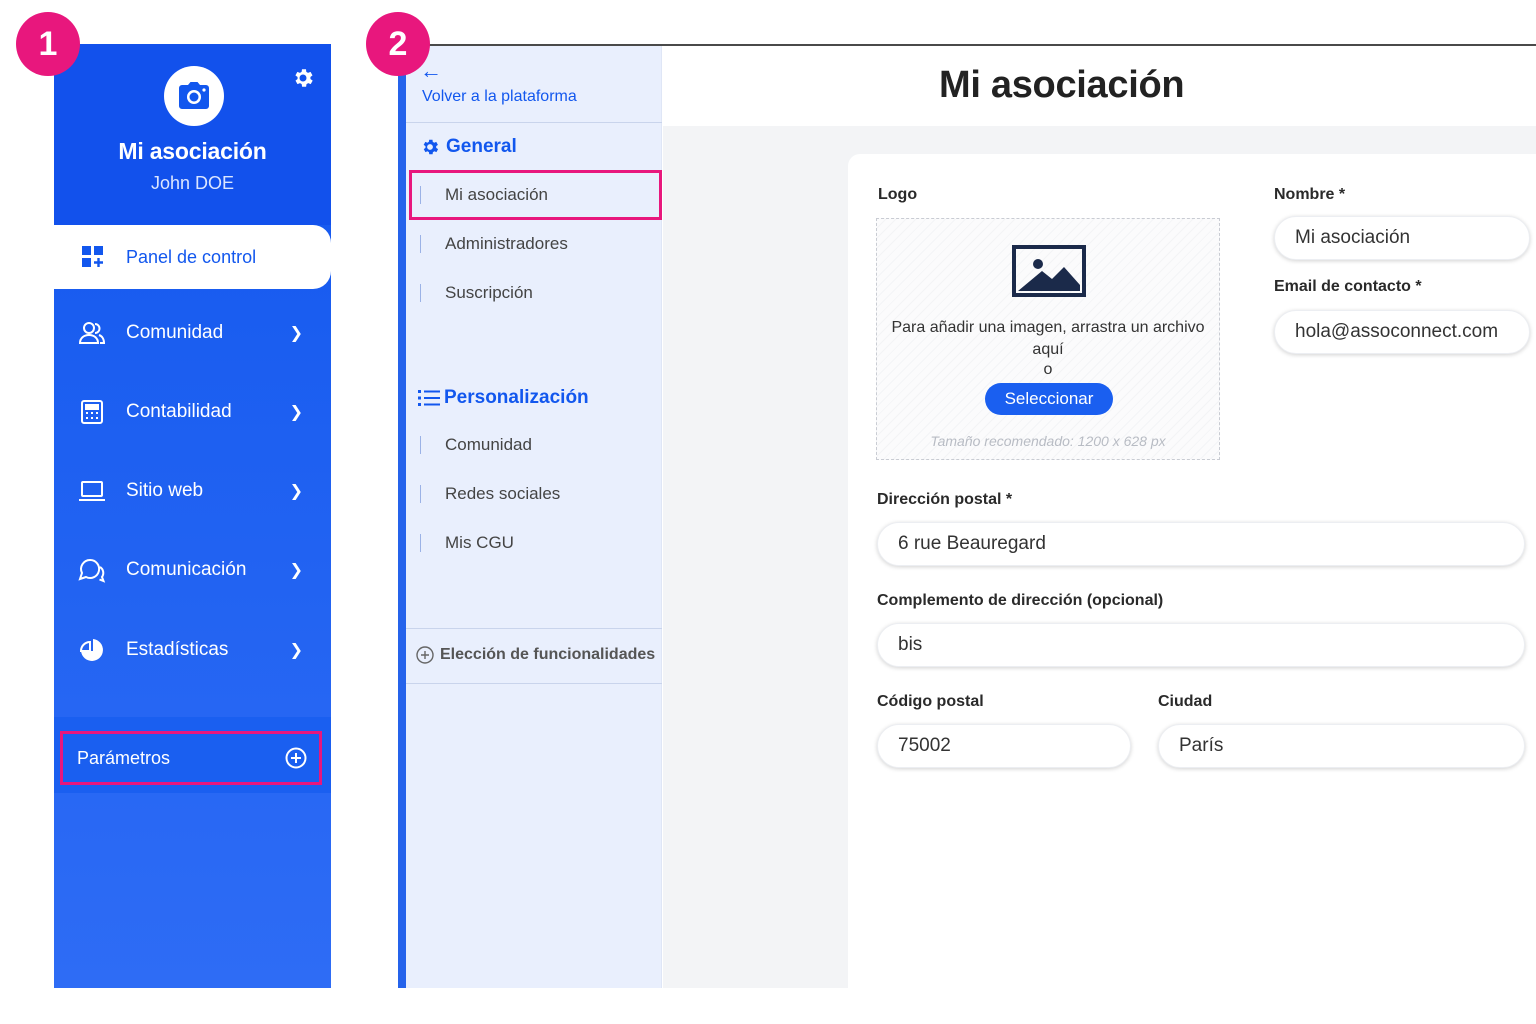 This screenshot has height=1024, width=1536. What do you see at coordinates (538, 543) in the screenshot?
I see `menu-item-terms: Mis CGU` at bounding box center [538, 543].